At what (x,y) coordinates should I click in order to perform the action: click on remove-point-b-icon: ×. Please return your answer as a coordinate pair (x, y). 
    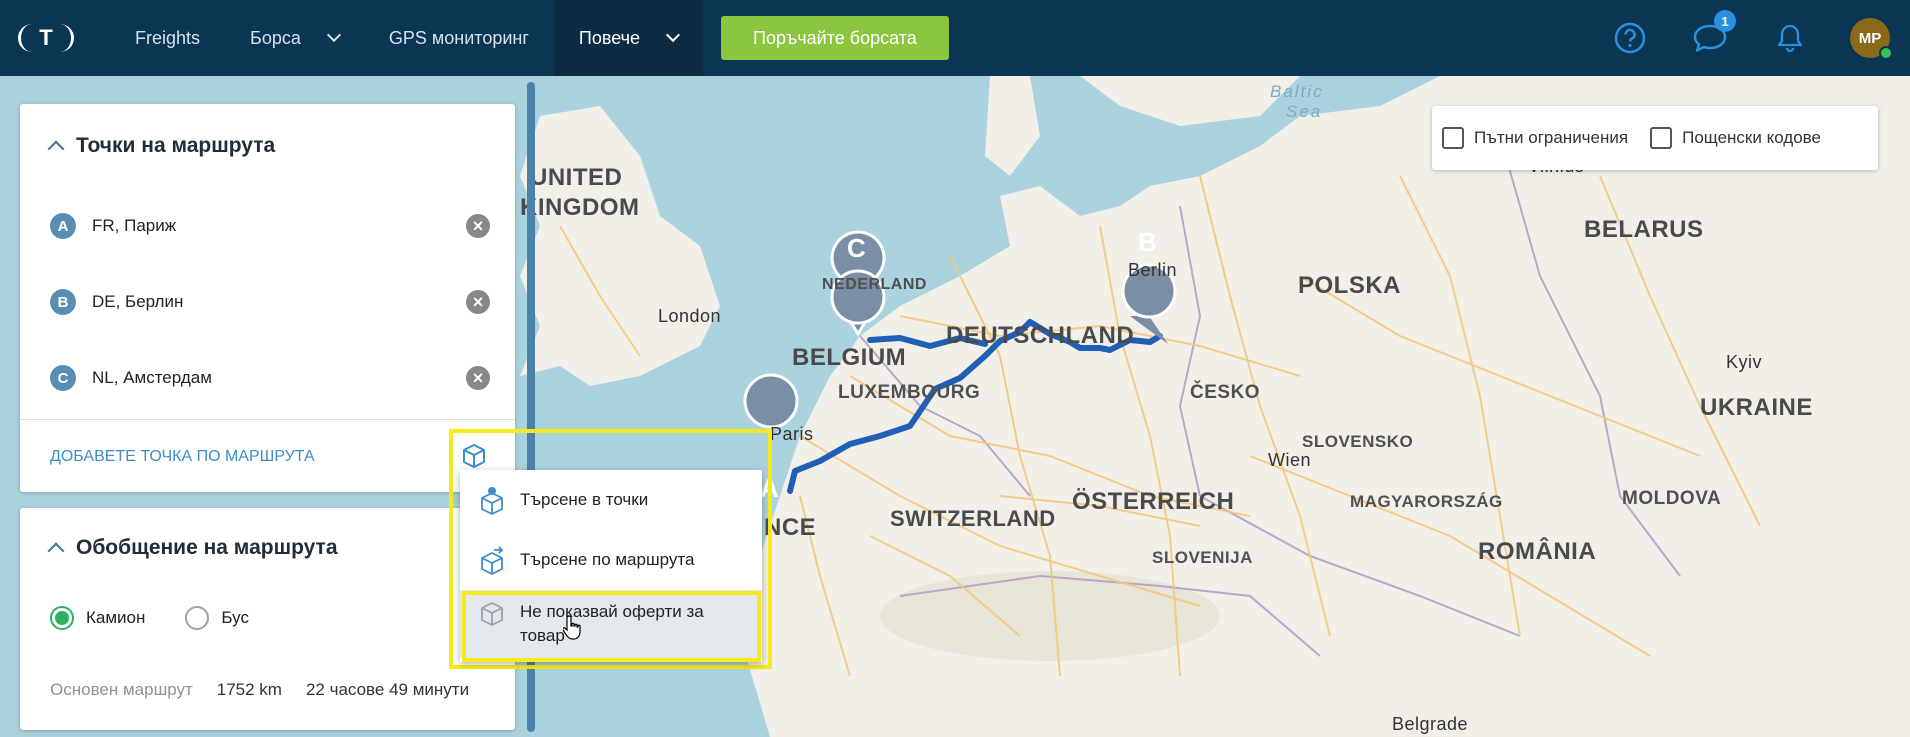
    Looking at the image, I should click on (478, 302).